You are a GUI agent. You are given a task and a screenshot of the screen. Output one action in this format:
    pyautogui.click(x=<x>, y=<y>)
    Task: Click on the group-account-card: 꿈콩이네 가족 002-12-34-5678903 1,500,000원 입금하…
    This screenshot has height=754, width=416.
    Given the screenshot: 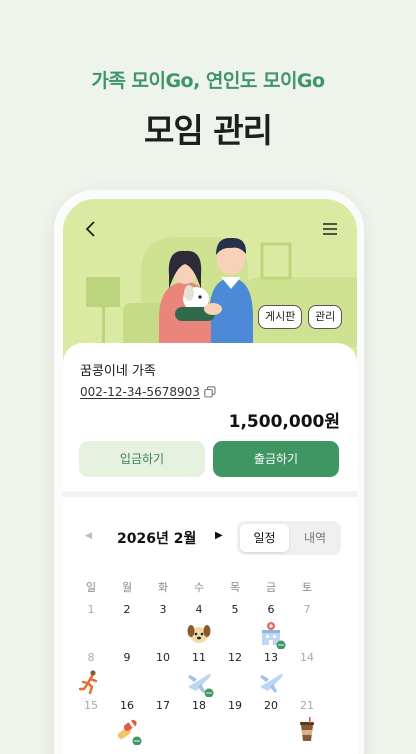 What is the action you would take?
    pyautogui.click(x=210, y=417)
    